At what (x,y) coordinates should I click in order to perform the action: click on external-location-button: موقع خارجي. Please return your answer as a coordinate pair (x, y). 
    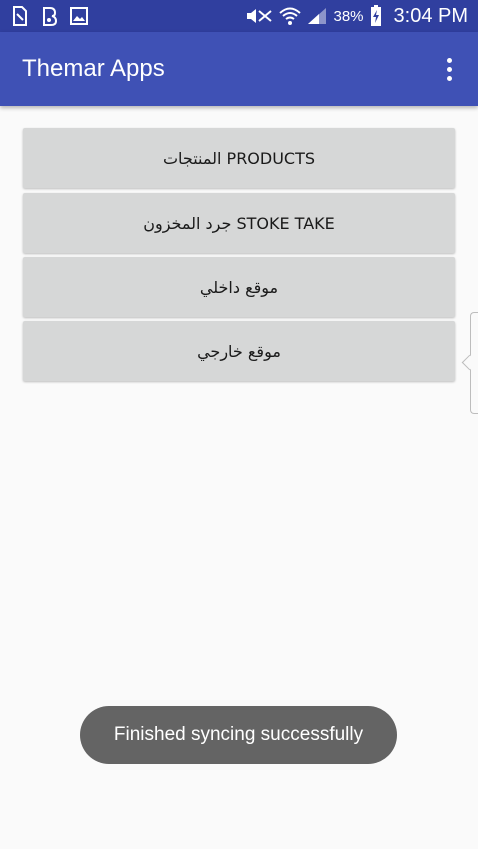
    Looking at the image, I should click on (239, 351).